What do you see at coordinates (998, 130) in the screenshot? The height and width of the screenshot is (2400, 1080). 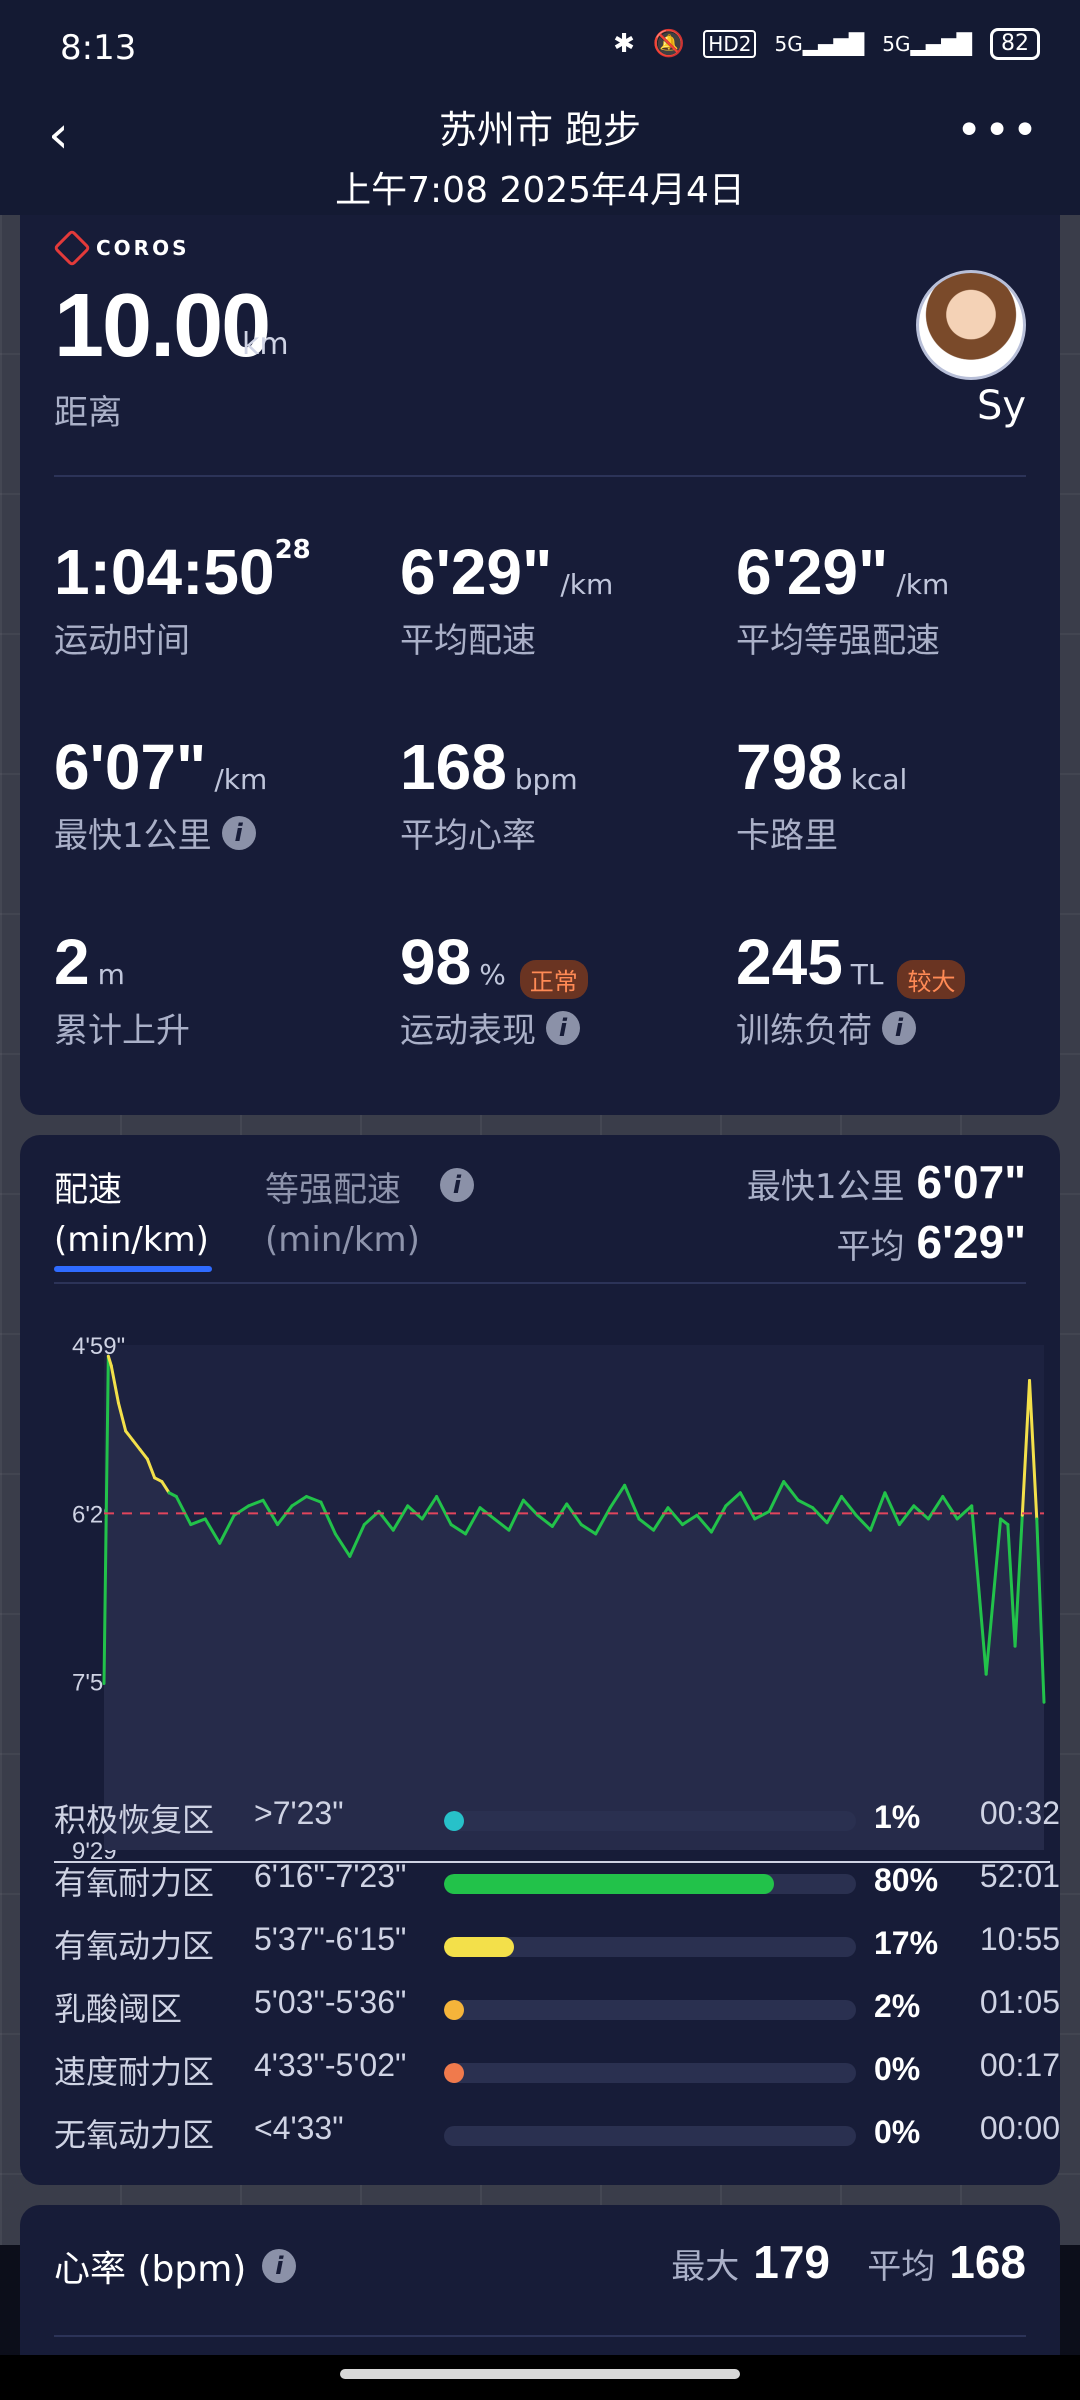 I see `more-options-icon: •••` at bounding box center [998, 130].